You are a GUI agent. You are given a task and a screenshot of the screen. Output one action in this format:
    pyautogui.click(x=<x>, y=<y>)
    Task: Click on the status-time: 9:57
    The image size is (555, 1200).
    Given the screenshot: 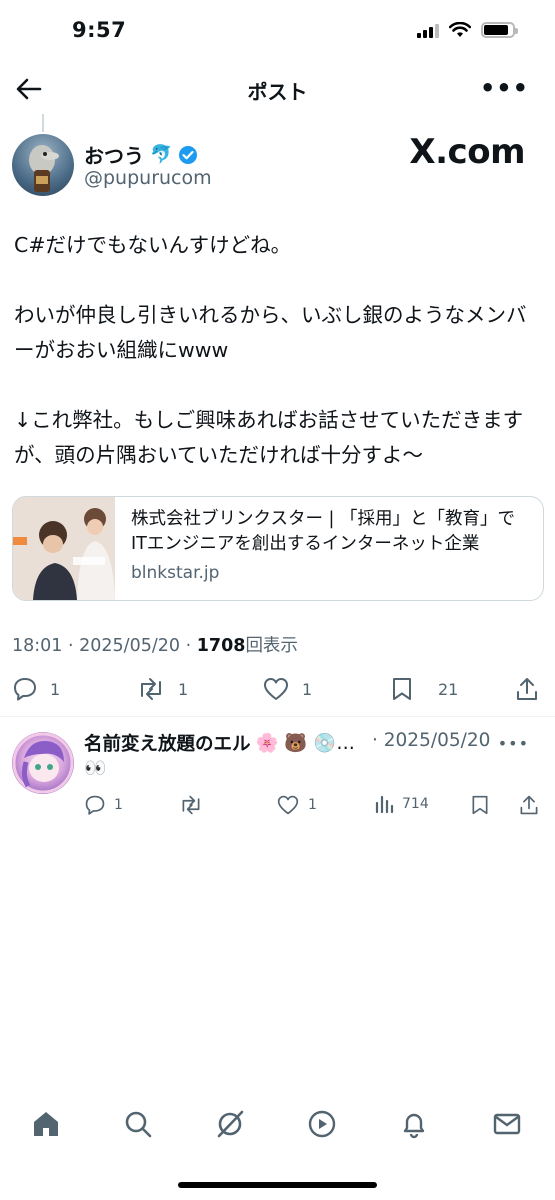 What is the action you would take?
    pyautogui.click(x=99, y=30)
    